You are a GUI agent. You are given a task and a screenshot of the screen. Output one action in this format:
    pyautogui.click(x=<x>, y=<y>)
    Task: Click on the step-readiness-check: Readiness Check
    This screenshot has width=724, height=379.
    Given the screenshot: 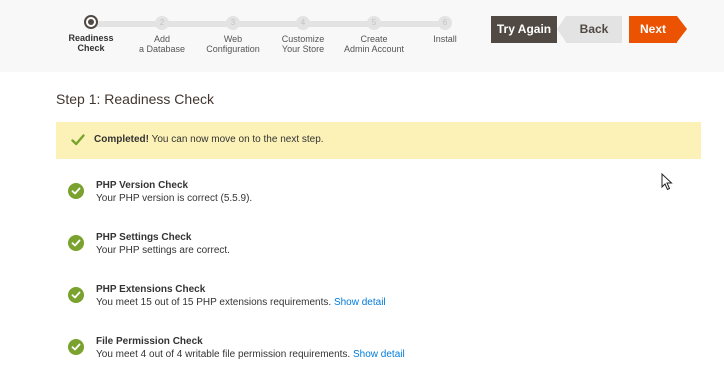 What is the action you would take?
    pyautogui.click(x=91, y=33)
    